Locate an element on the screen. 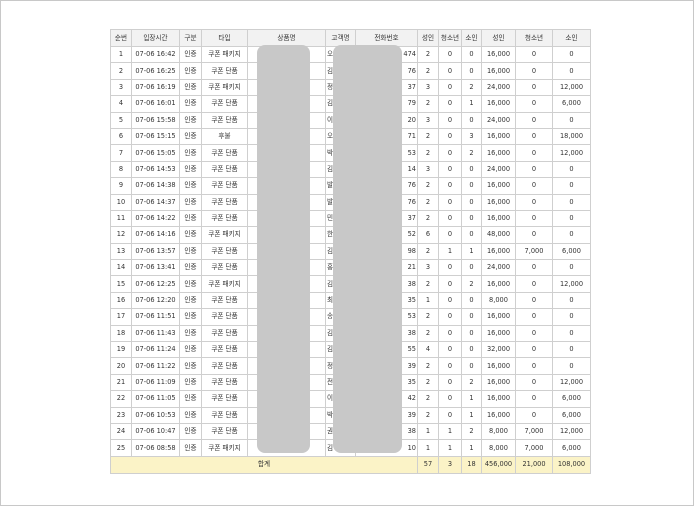 The width and height of the screenshot is (694, 506). header-col-adult-price: 성인 is located at coordinates (498, 38).